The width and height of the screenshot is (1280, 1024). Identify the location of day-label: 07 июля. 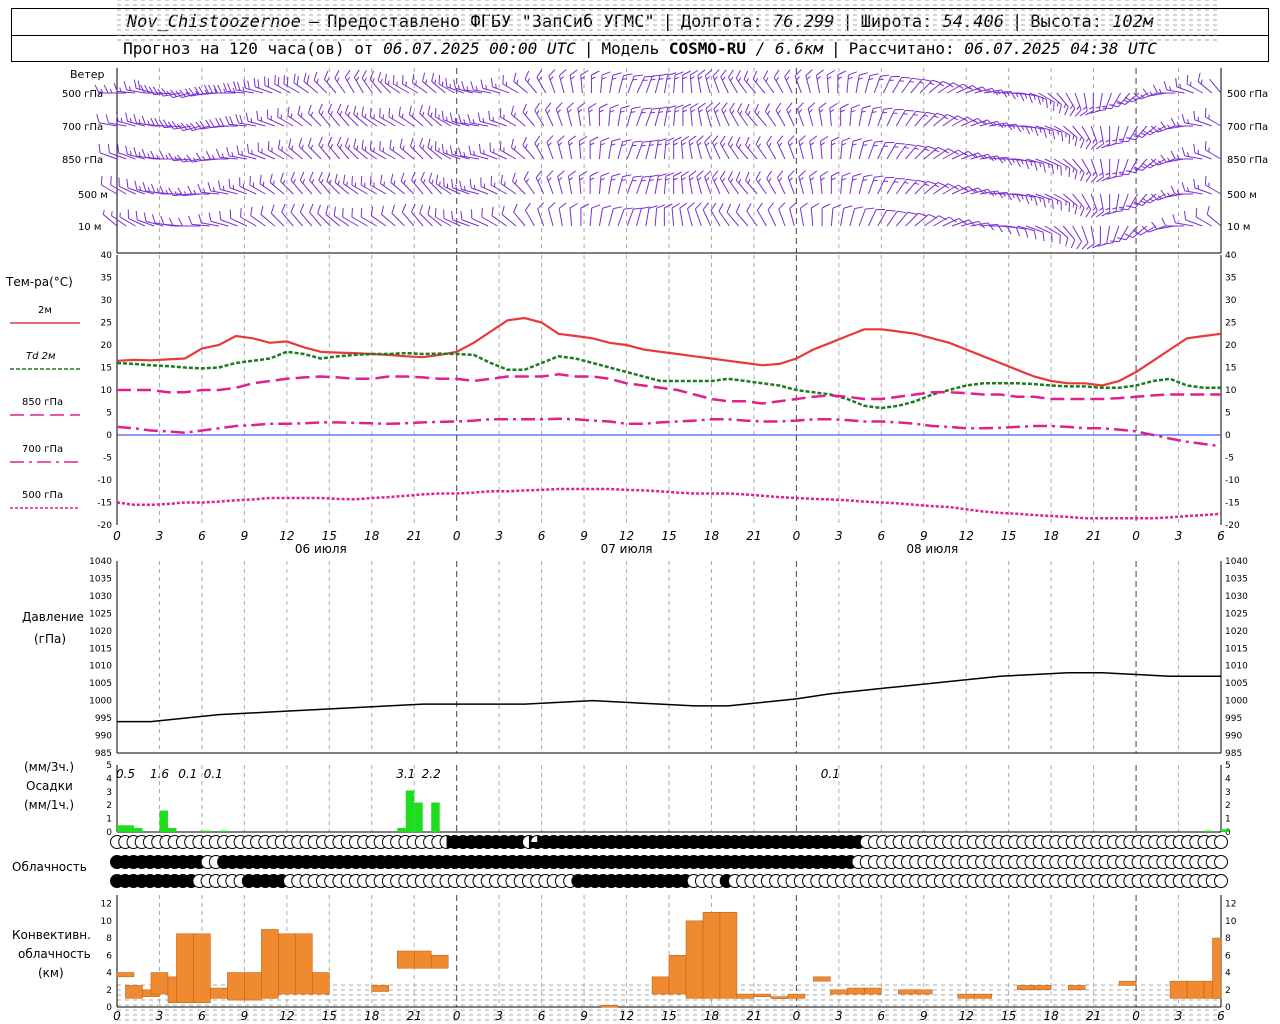
(627, 549).